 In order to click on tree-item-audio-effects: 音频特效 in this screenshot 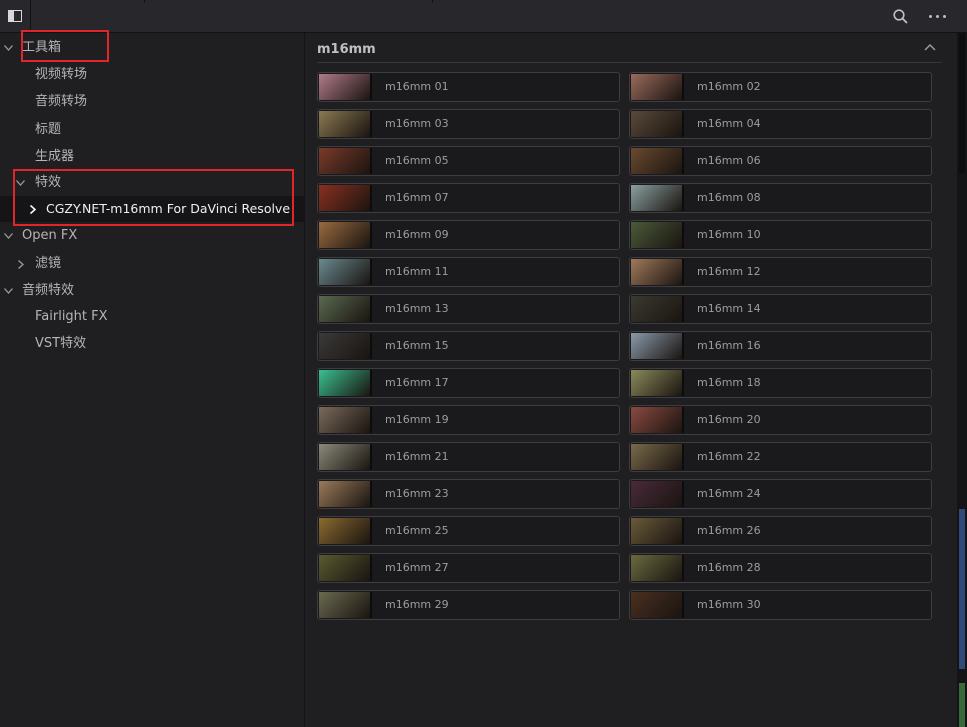, I will do `click(152, 291)`.